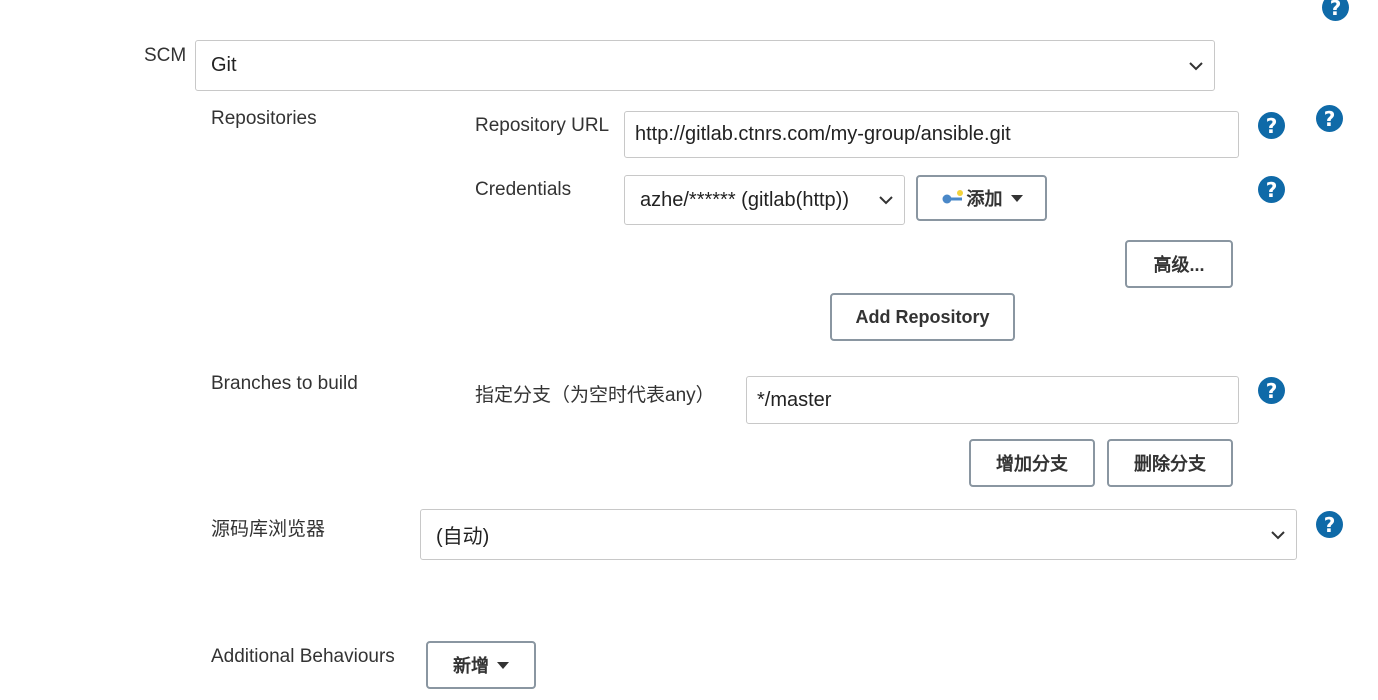 The image size is (1378, 700). I want to click on add-branch-button: 增加分支, so click(1032, 463).